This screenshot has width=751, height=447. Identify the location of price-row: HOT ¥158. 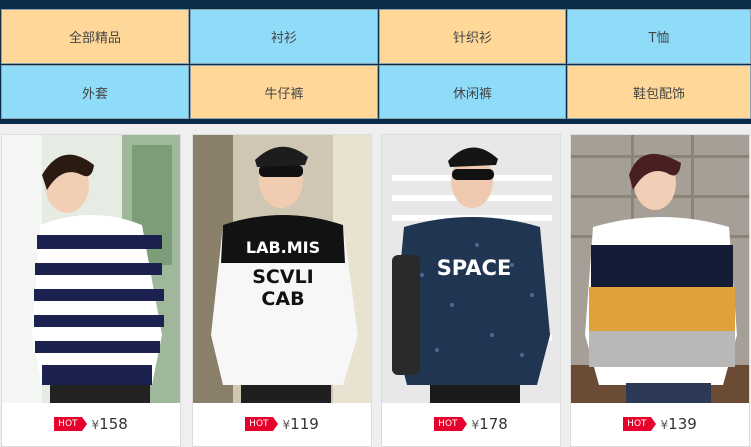
(91, 424).